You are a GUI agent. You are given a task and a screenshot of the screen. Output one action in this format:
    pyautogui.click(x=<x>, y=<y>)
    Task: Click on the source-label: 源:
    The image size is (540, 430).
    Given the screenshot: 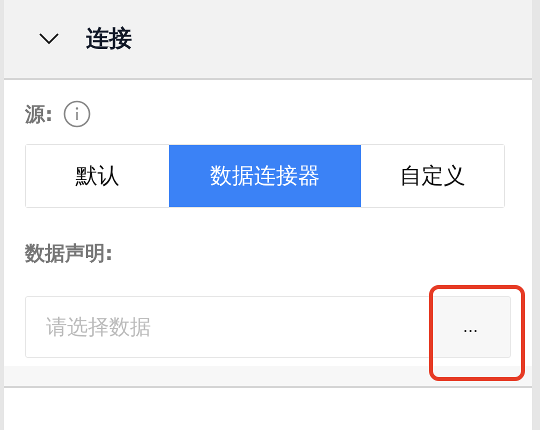 What is the action you would take?
    pyautogui.click(x=39, y=114)
    